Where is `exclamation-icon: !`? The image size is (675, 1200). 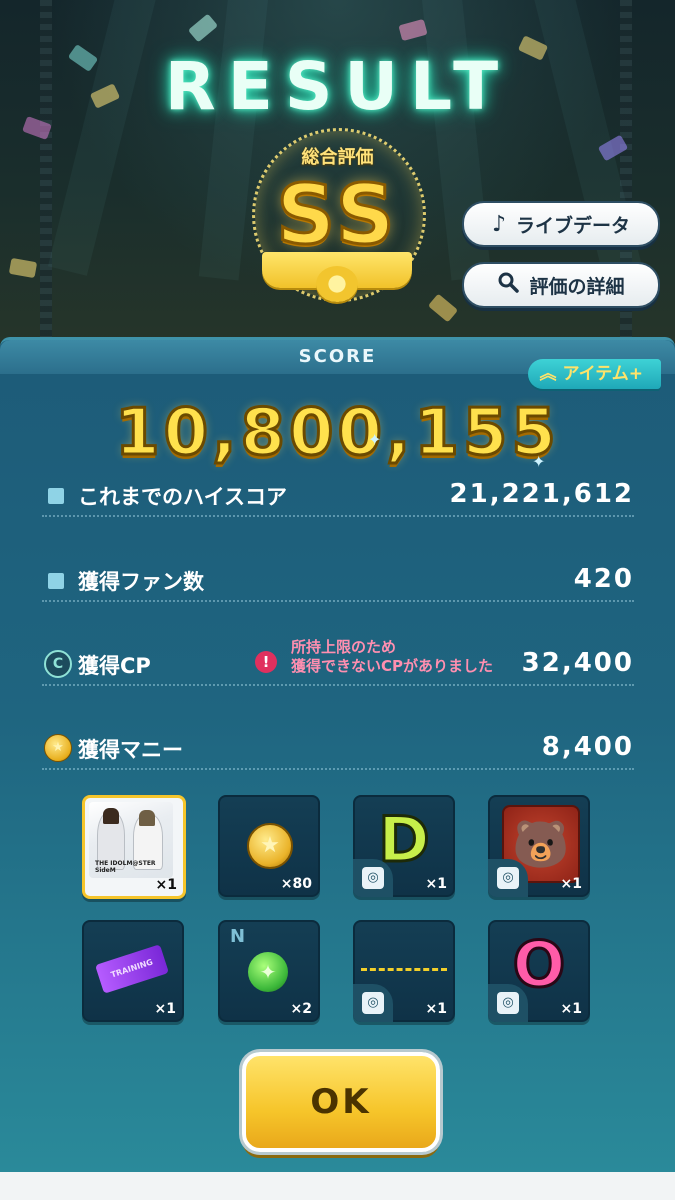
exclamation-icon: ! is located at coordinates (266, 662).